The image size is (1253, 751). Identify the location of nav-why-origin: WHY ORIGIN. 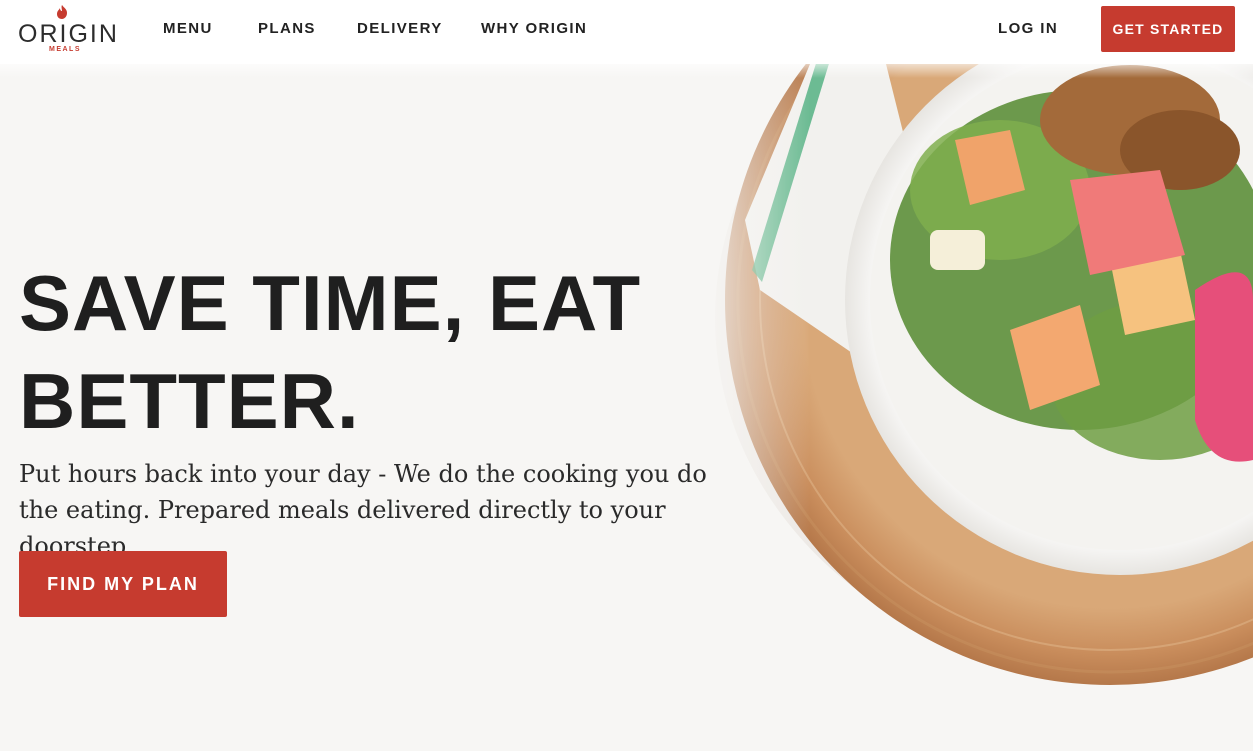
(534, 28).